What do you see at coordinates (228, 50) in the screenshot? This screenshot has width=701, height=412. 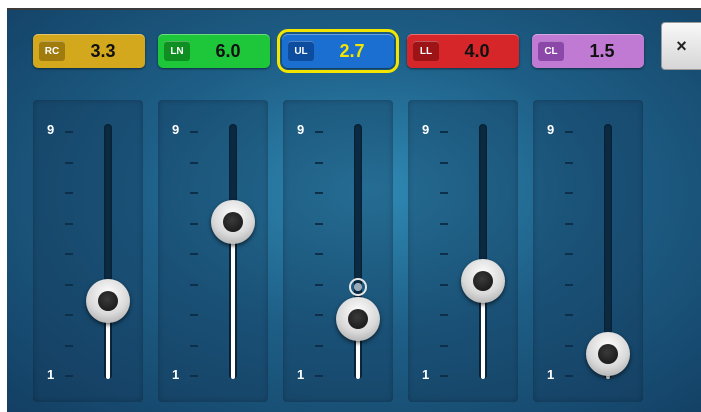 I see `mode-value-ln: 6.0` at bounding box center [228, 50].